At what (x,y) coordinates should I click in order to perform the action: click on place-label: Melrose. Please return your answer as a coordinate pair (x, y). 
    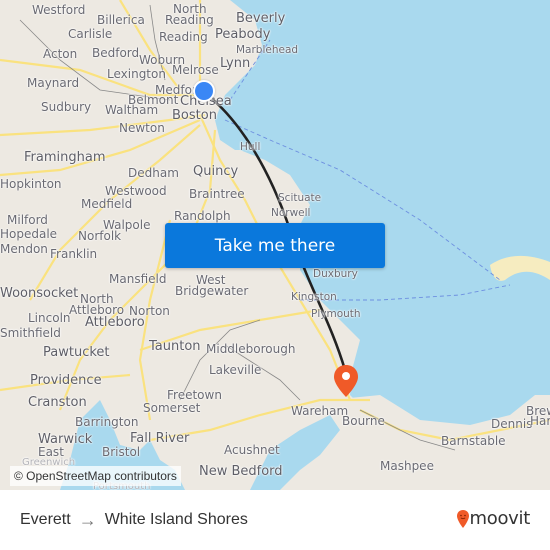
    Looking at the image, I should click on (195, 70).